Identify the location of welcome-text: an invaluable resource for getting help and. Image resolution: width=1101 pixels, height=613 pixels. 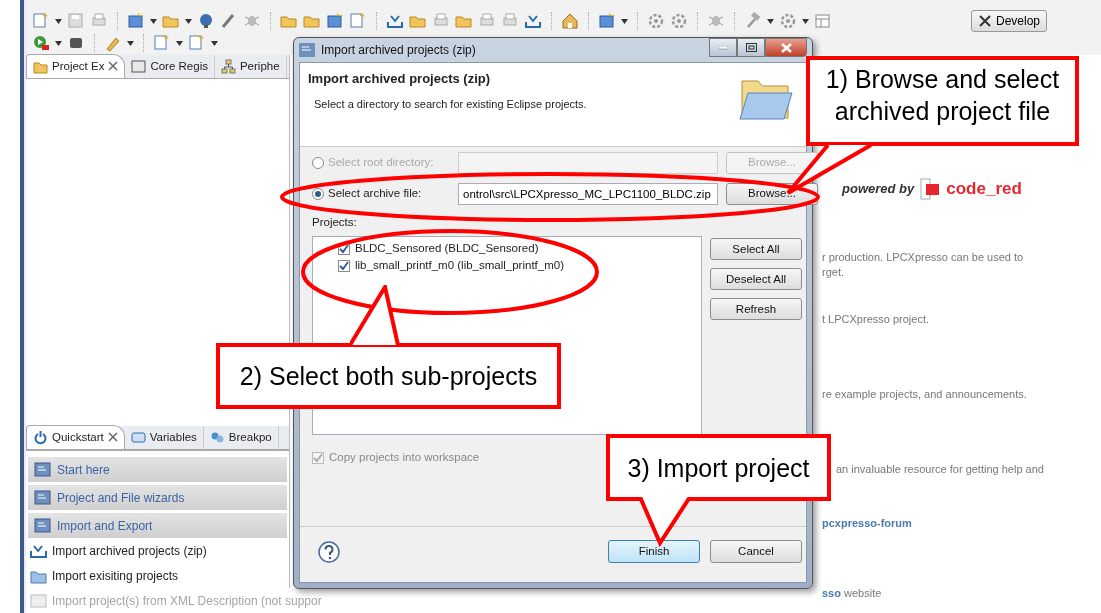
(940, 469).